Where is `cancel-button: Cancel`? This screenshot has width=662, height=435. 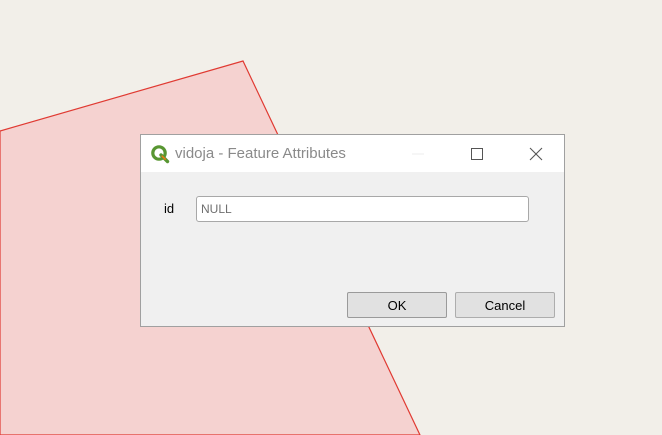
cancel-button: Cancel is located at coordinates (505, 305).